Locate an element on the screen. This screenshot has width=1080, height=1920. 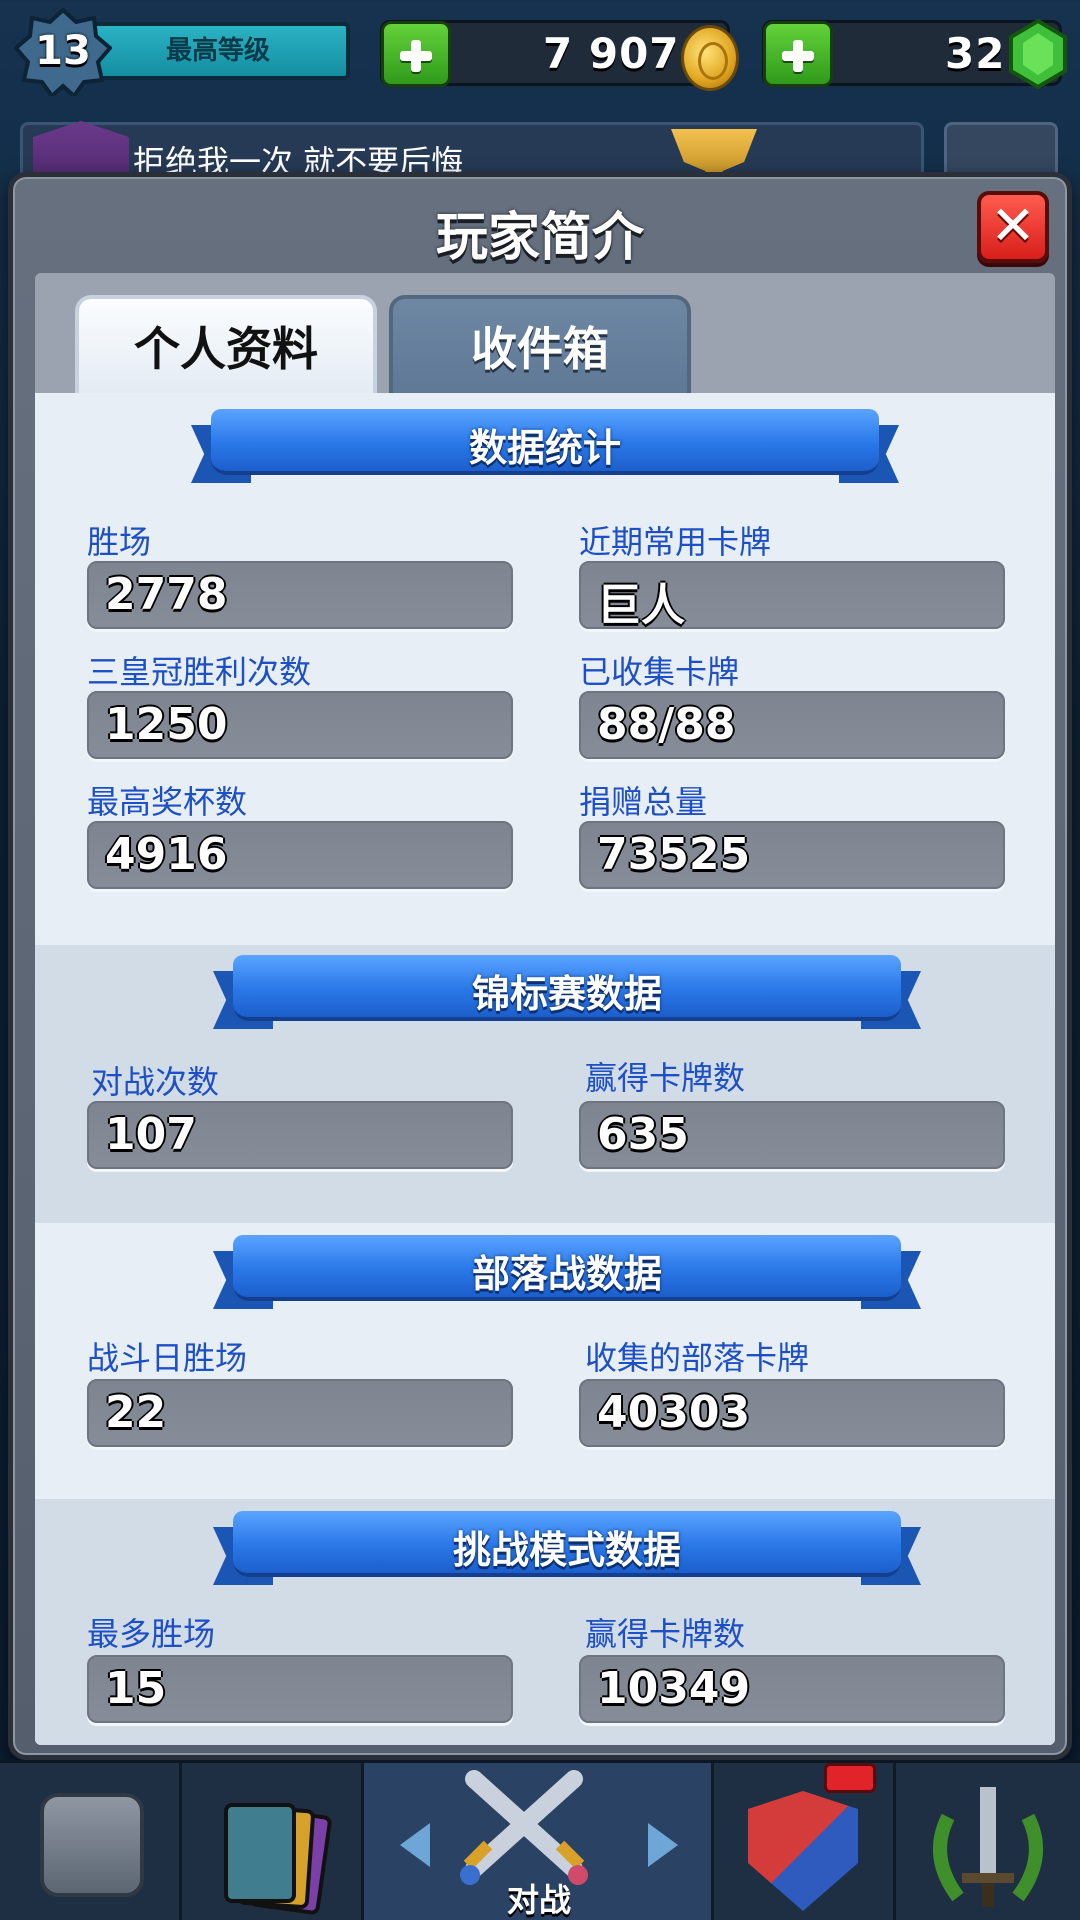
laurel-sword-icon is located at coordinates (988, 1847).